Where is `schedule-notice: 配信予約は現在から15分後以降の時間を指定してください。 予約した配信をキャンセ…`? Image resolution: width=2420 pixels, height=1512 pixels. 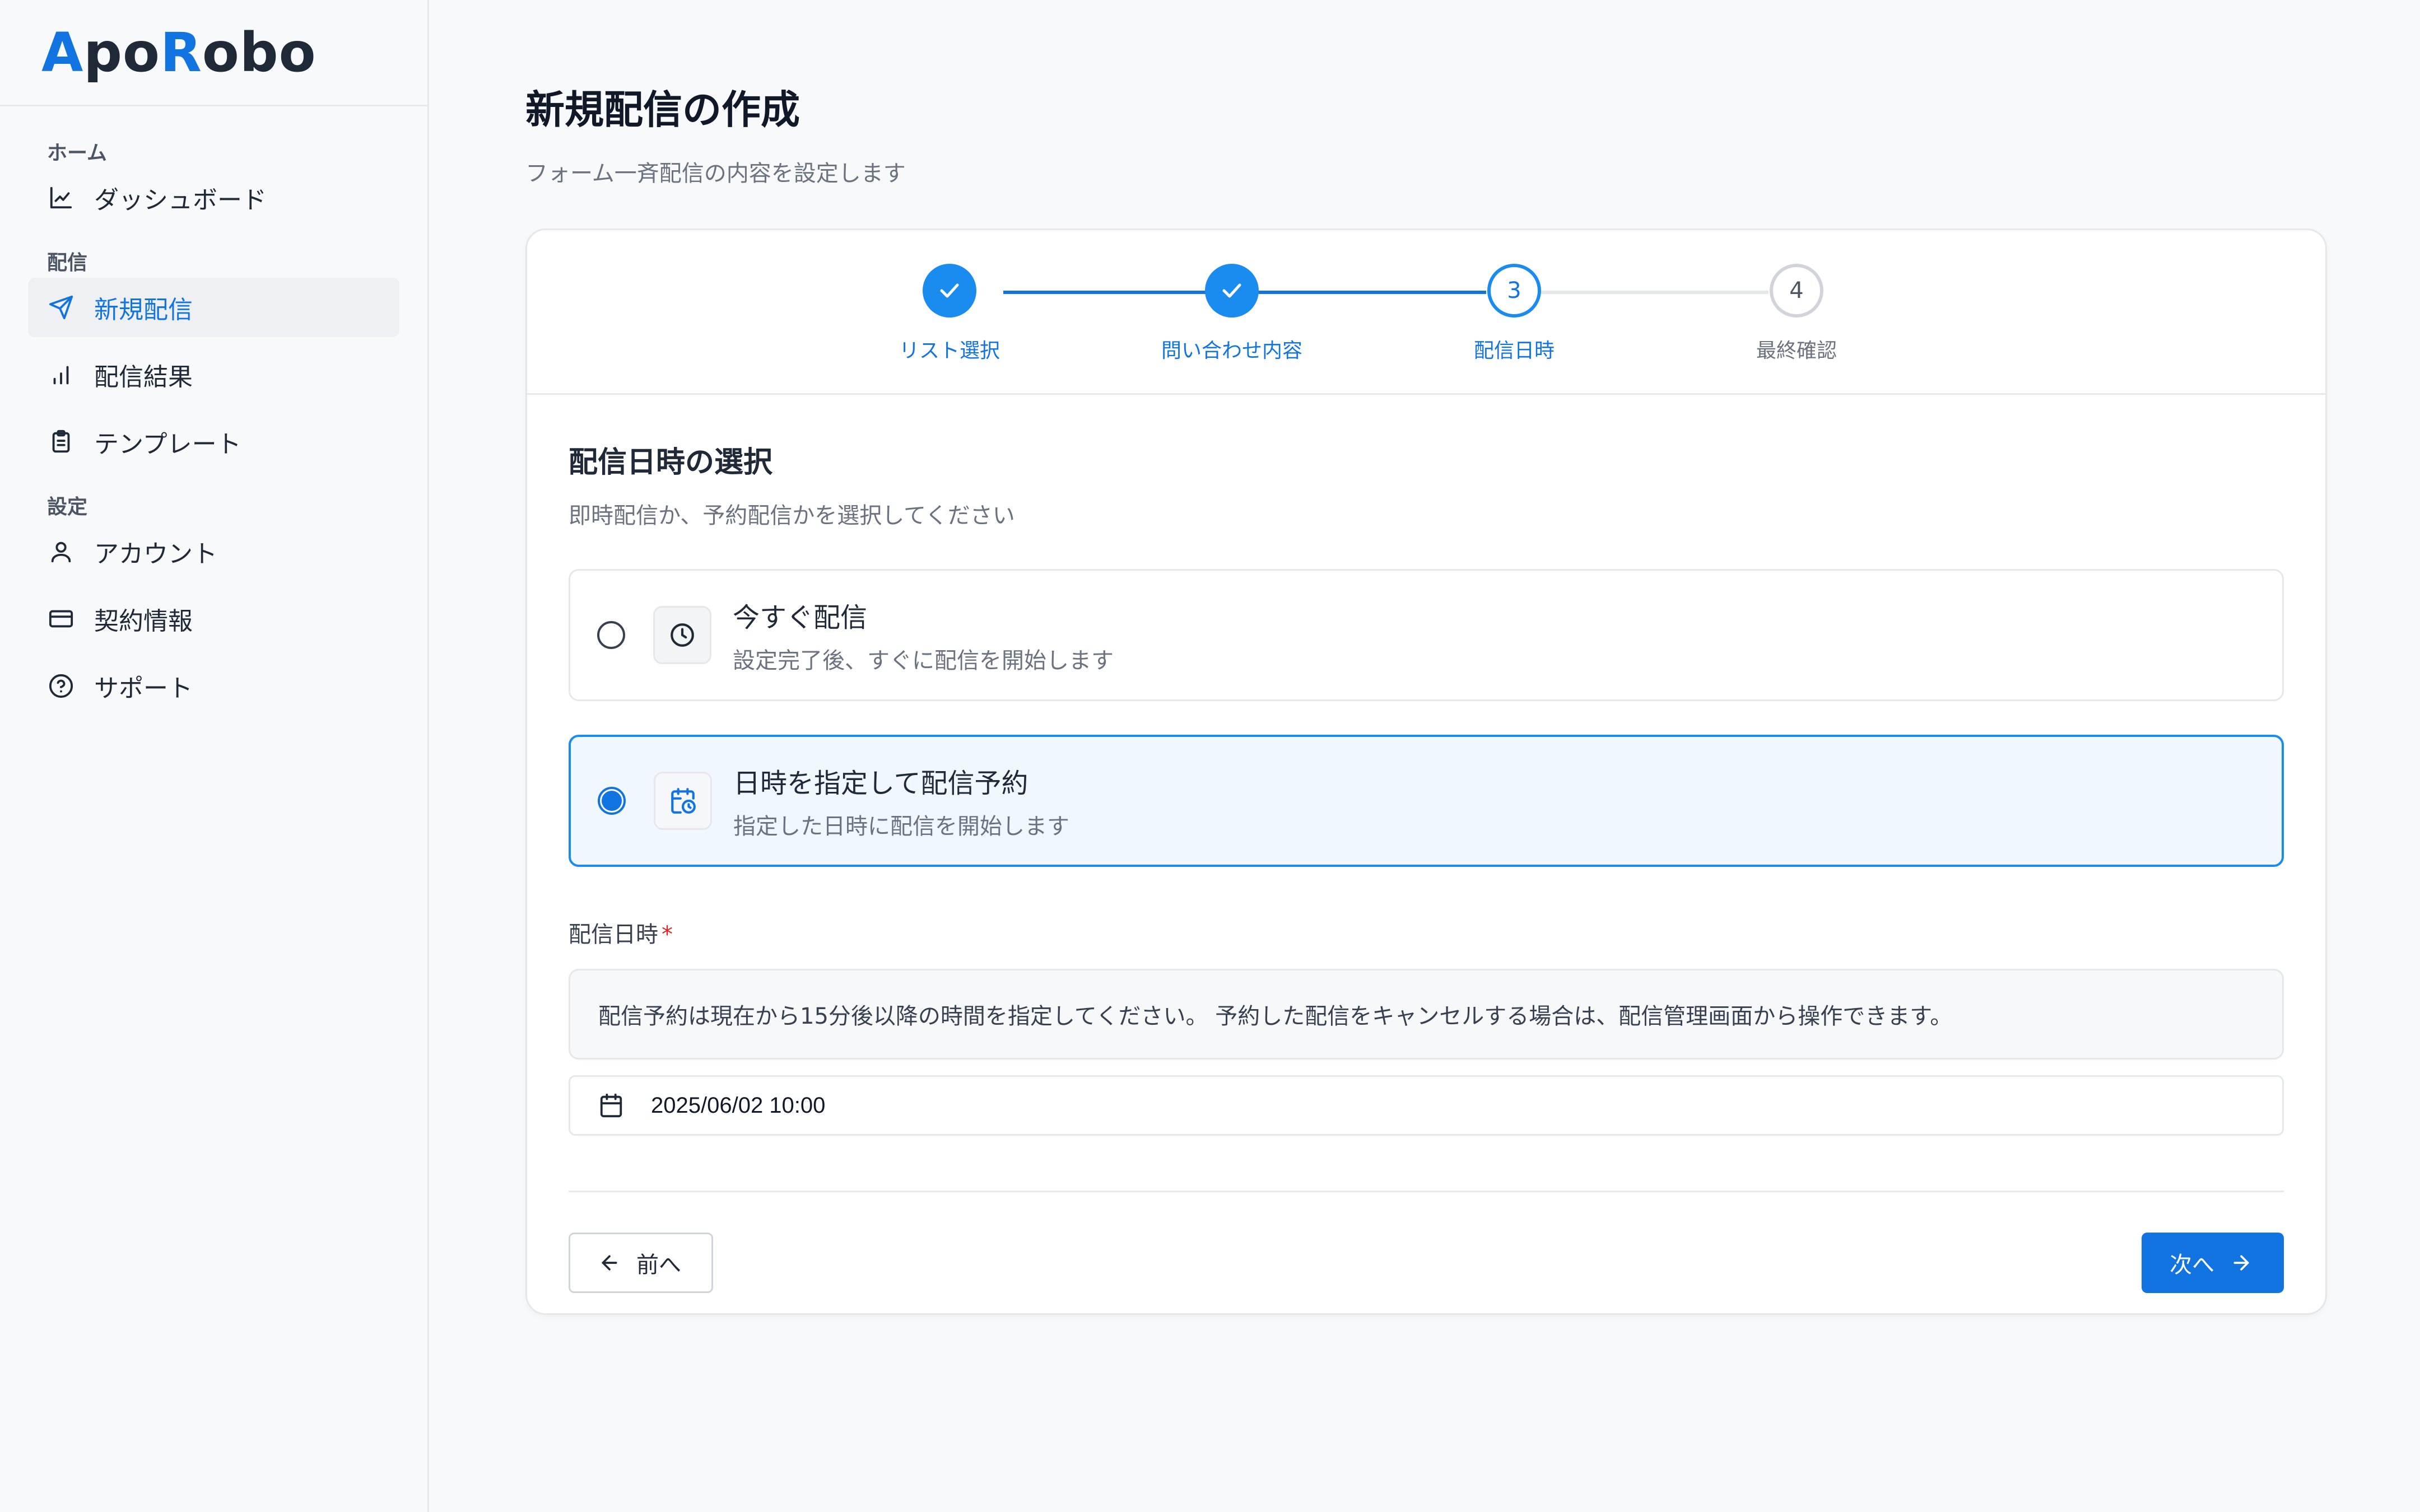 schedule-notice: 配信予約は現在から15分後以降の時間を指定してください。 予約した配信をキャンセ… is located at coordinates (1427, 1015).